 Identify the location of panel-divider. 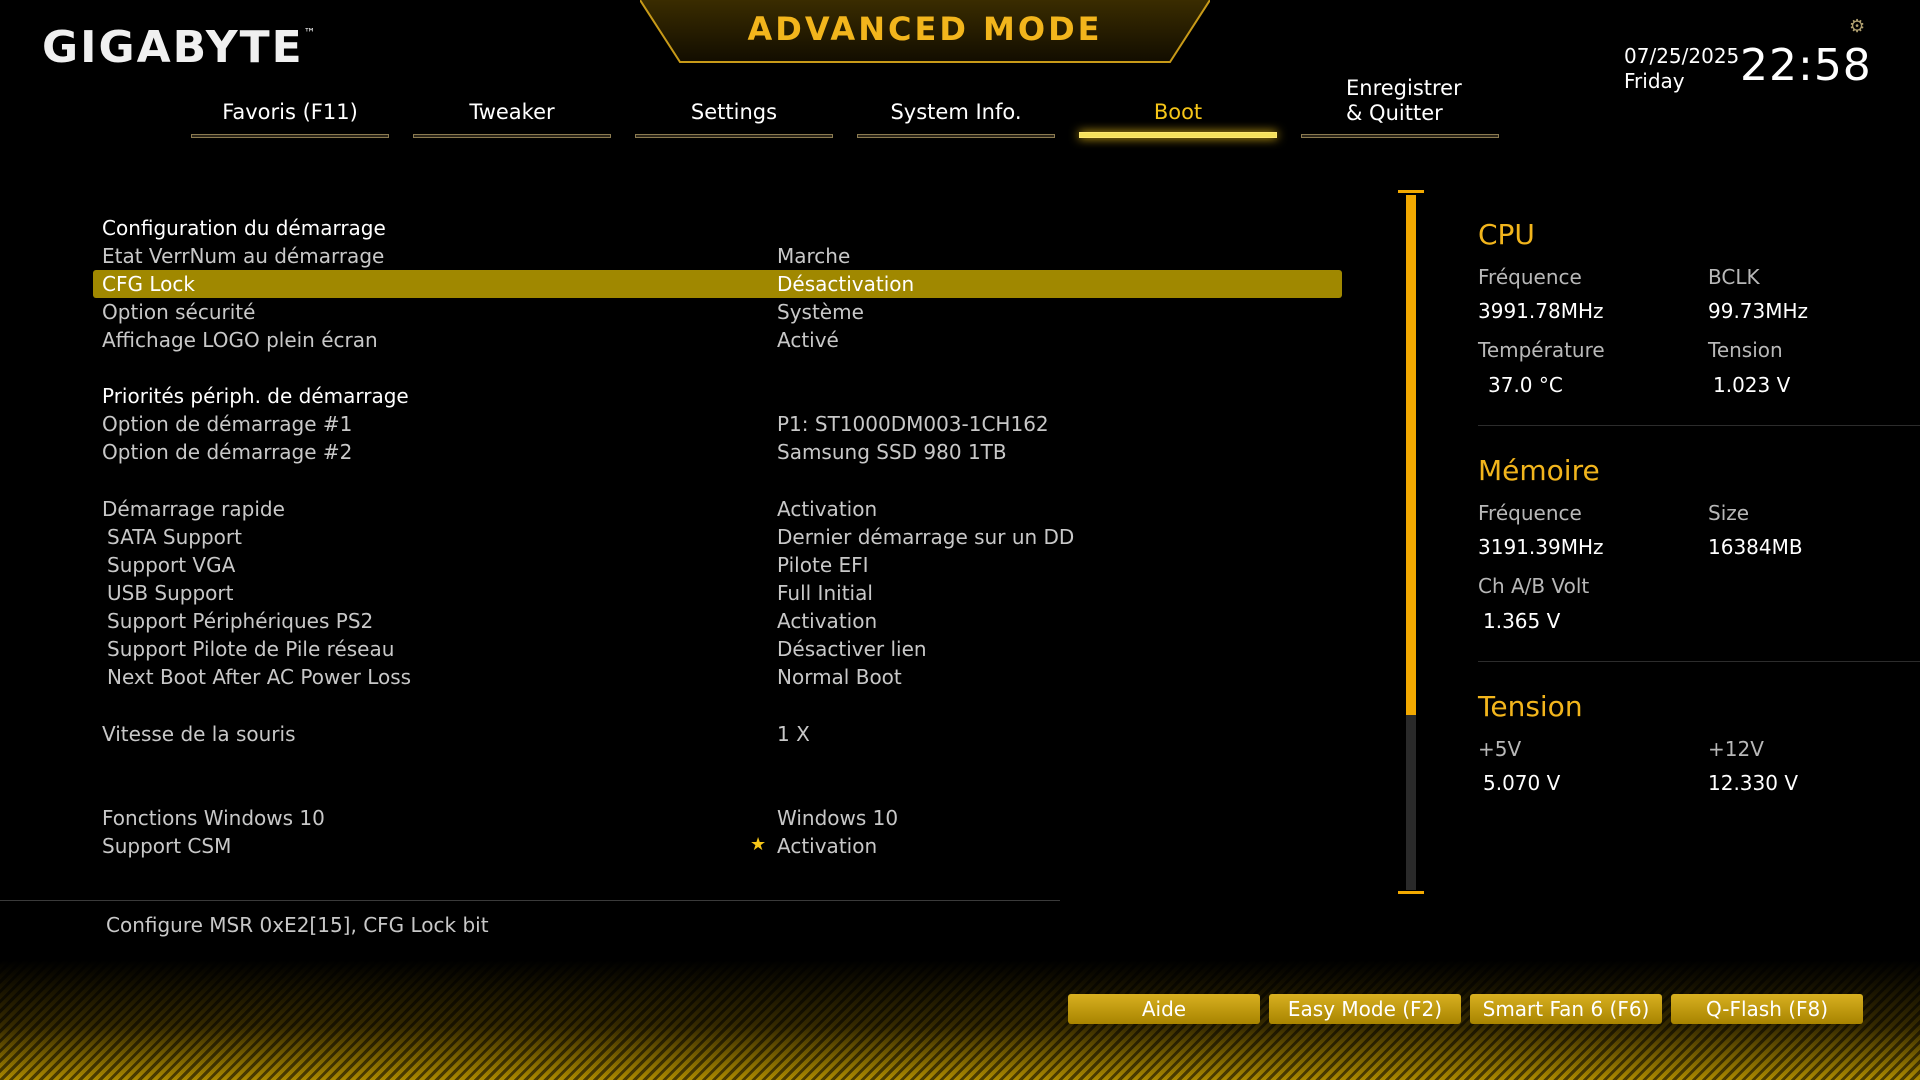
(1699, 661).